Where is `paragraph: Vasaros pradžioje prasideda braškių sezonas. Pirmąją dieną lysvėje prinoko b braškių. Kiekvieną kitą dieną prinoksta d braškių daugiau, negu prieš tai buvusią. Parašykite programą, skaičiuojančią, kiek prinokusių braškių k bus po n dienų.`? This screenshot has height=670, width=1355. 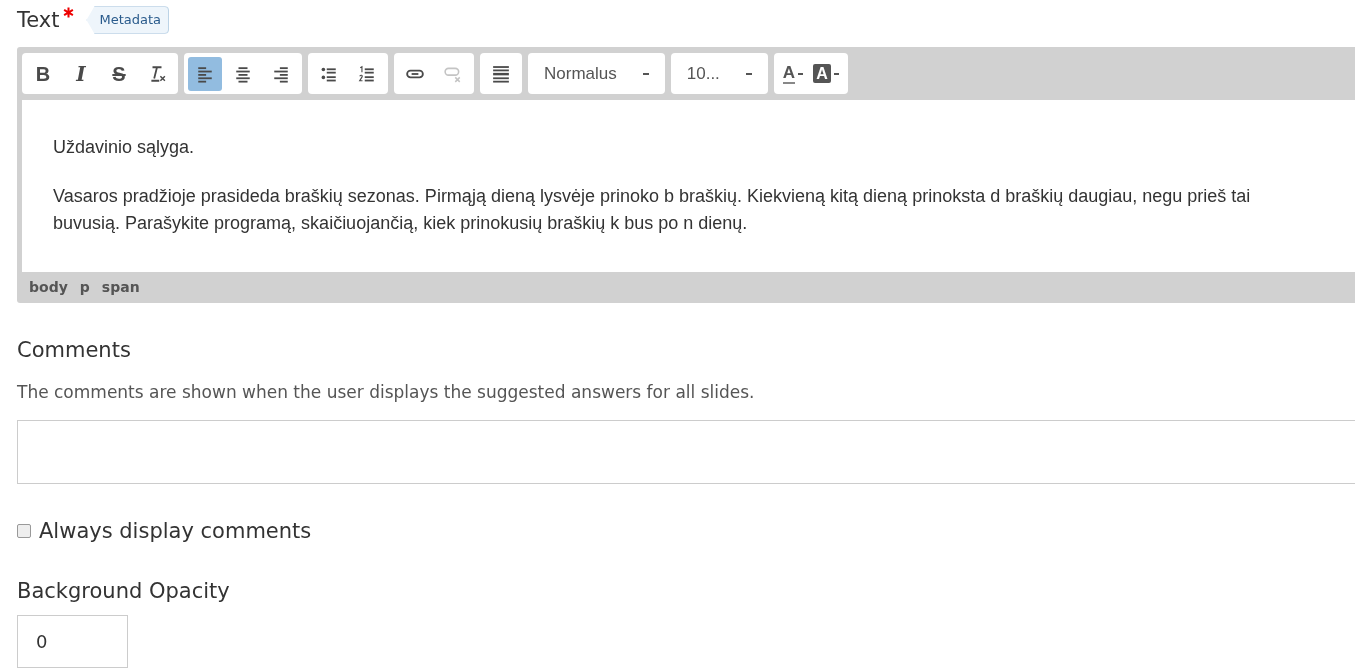
paragraph: Vasaros pradžioje prasideda braškių sezonas. Pirmąją dieną lysvėje prinoko b braškių. Kiekvieną kitą dieną prinoksta d braškių daugiau, negu prieš tai buvusią. Parašykite programą, skaičiuojančią, kiek prinokusių braškių k bus po n dienų. is located at coordinates (652, 210).